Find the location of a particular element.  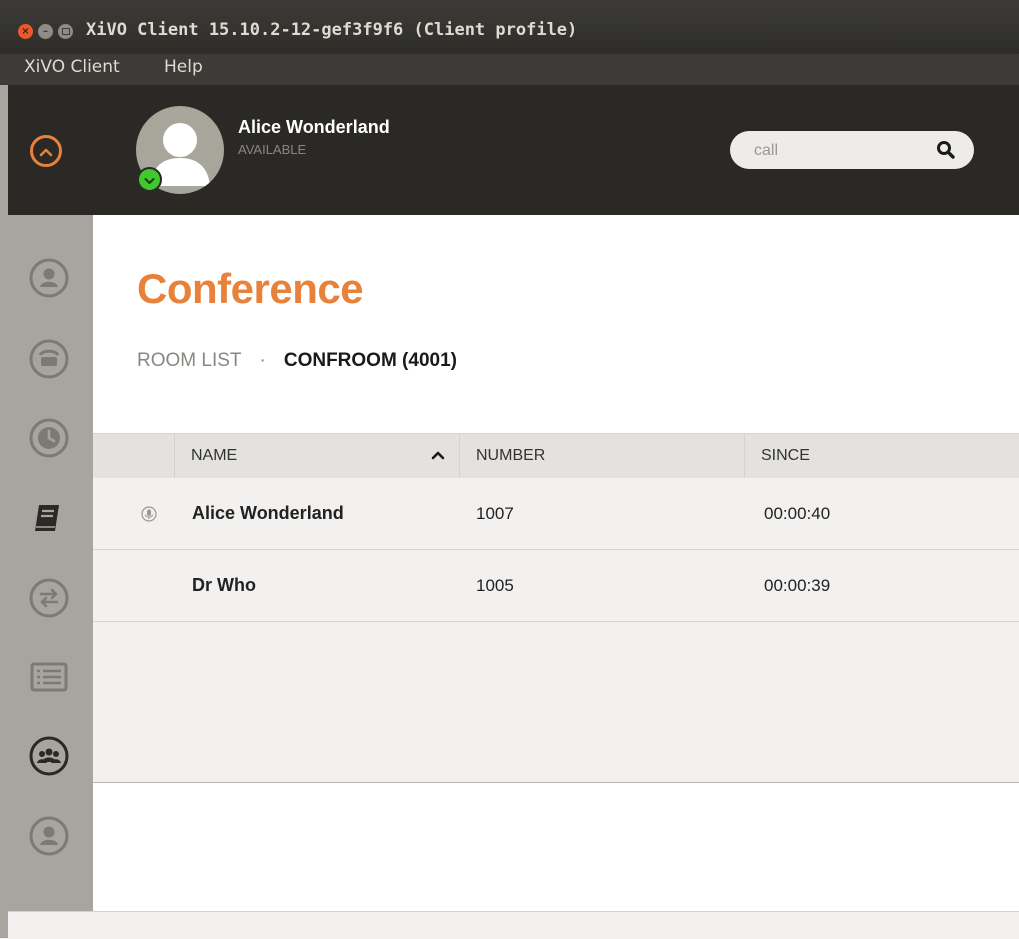

nav-profile is located at coordinates (49, 836).